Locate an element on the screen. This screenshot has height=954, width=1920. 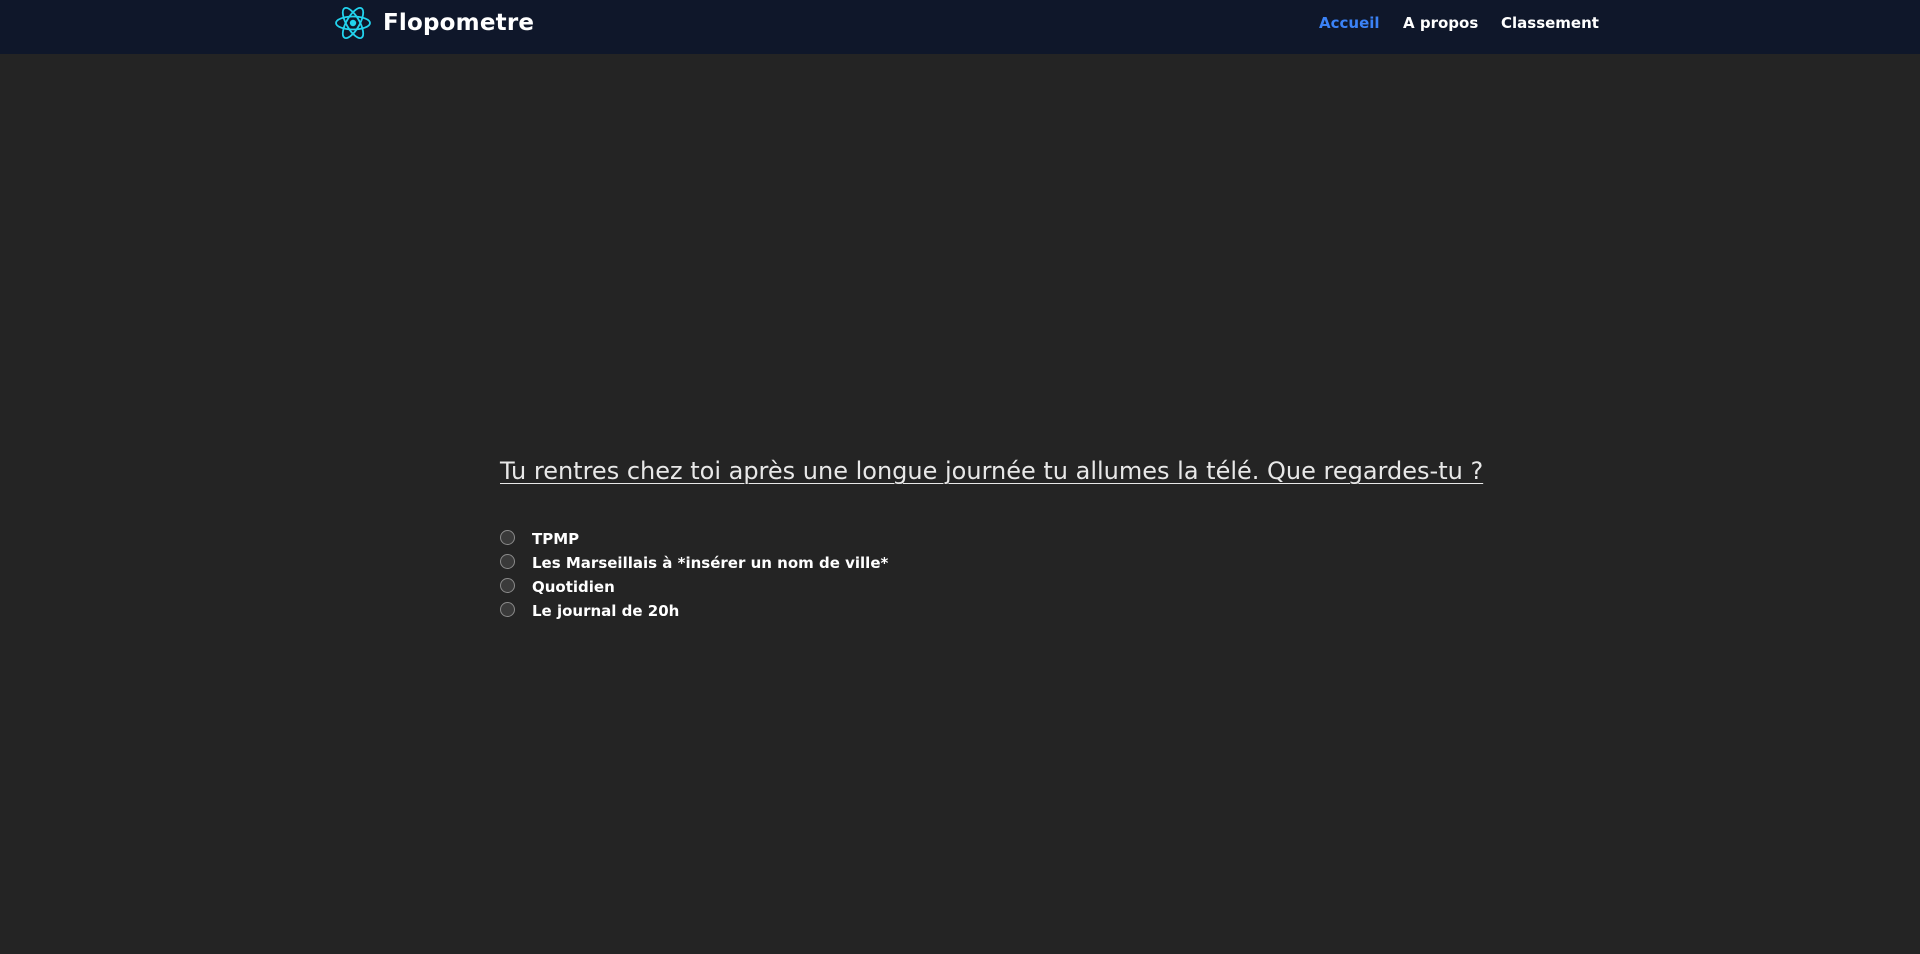
nav-link-classement: Classement is located at coordinates (1550, 23).